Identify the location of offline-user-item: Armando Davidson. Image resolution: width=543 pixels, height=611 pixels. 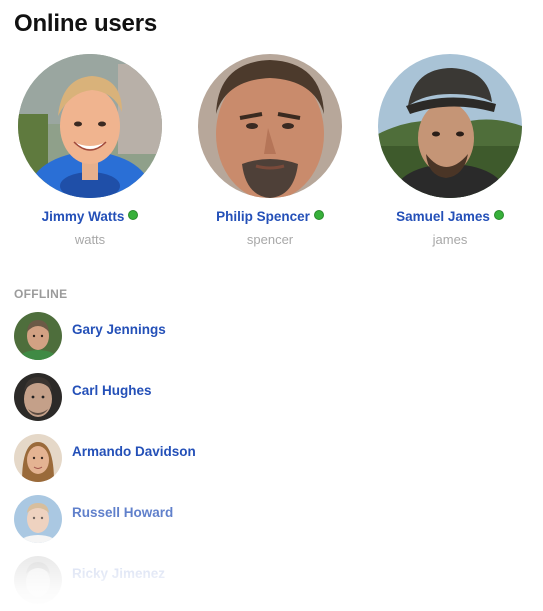
(264, 464).